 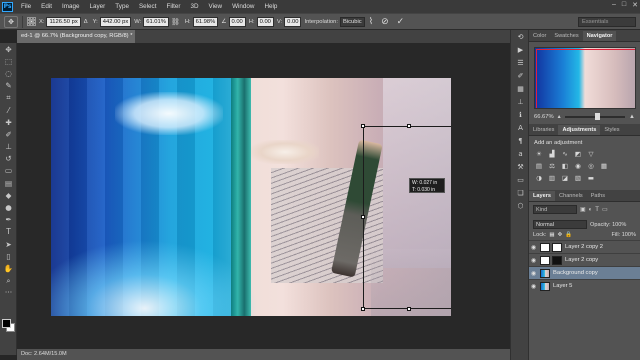 I want to click on layer-name: Background copy, so click(x=575, y=273).